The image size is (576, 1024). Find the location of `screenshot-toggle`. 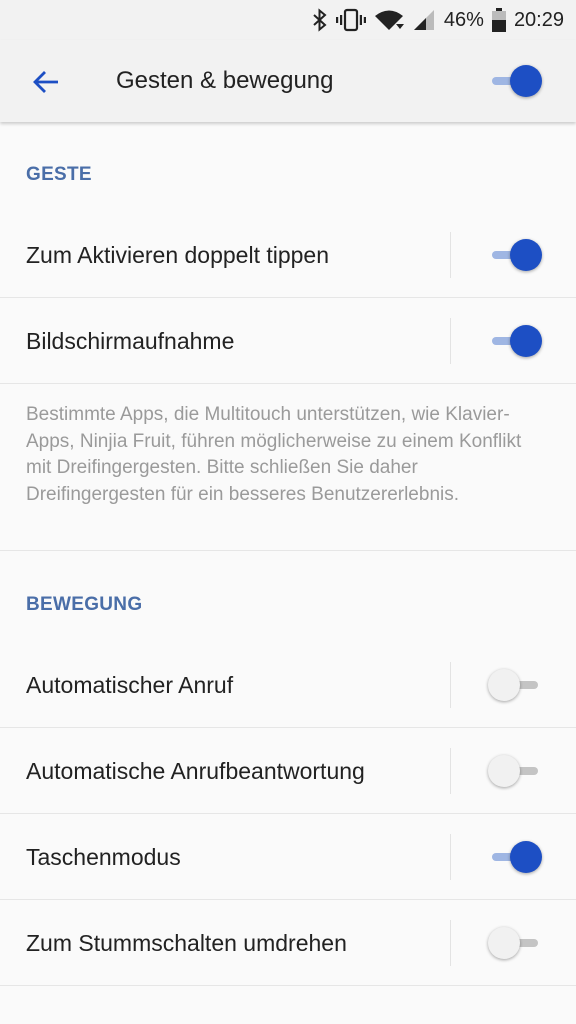

screenshot-toggle is located at coordinates (516, 341).